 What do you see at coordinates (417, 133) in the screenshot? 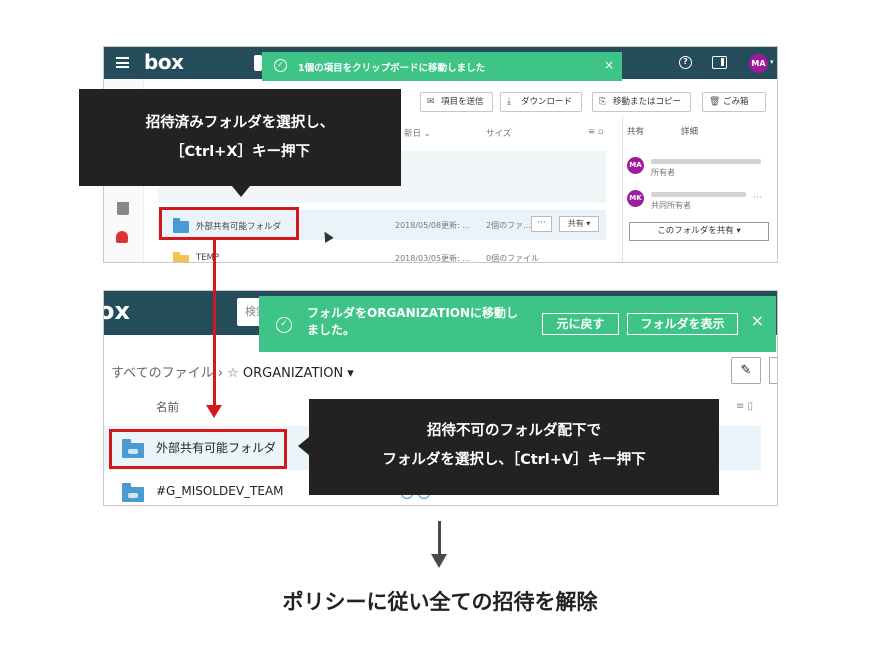
I see `column-updated: 新日 ⌄` at bounding box center [417, 133].